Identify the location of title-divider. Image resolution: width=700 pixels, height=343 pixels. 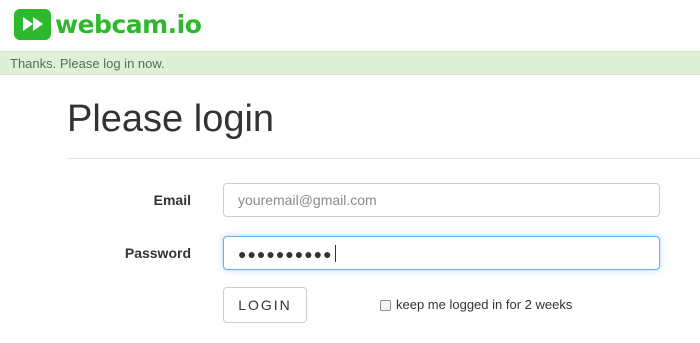
(383, 158).